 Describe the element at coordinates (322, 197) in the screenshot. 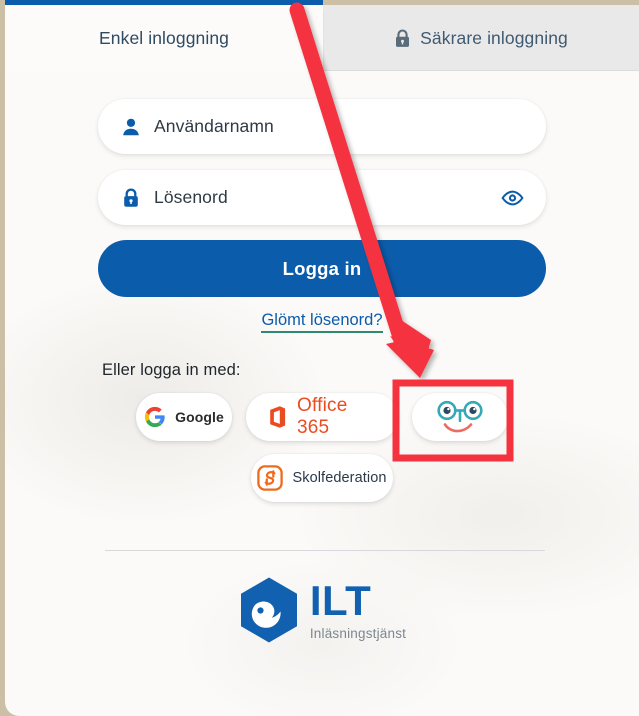

I see `password-field: Lösenord` at that location.